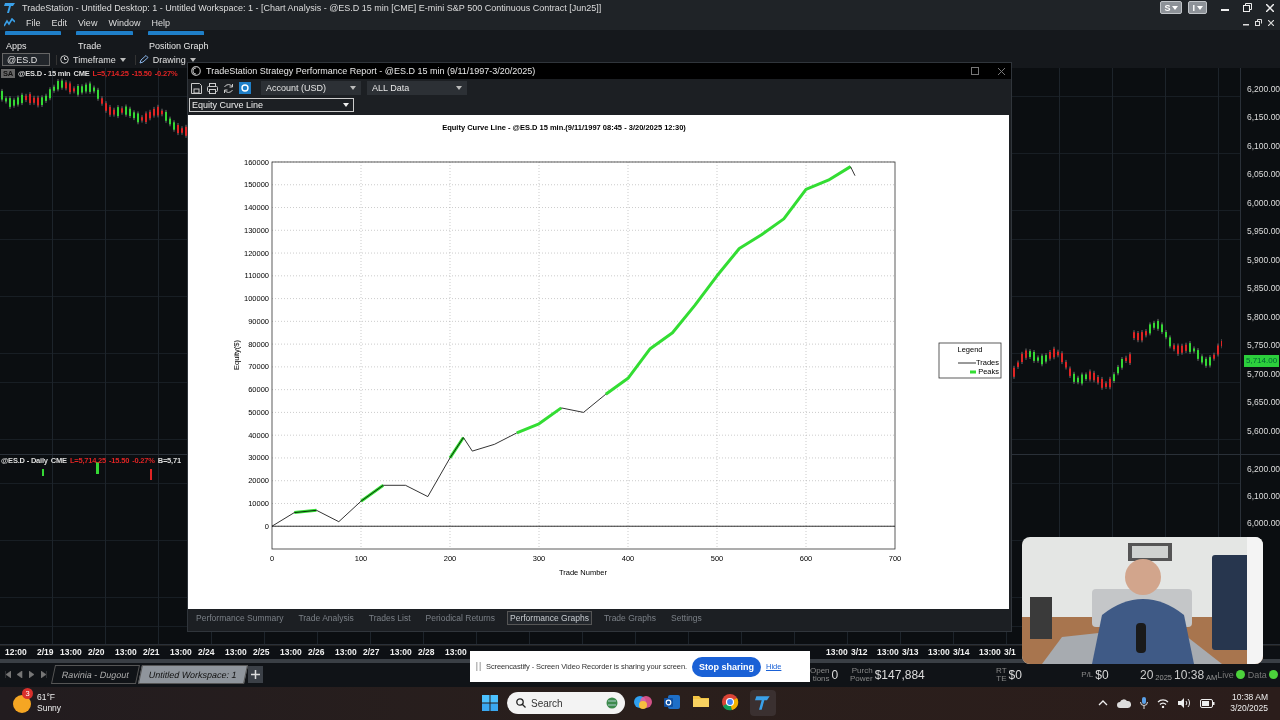 The width and height of the screenshot is (1280, 720). Describe the element at coordinates (861, 670) in the screenshot. I see `status-label: Purch` at that location.